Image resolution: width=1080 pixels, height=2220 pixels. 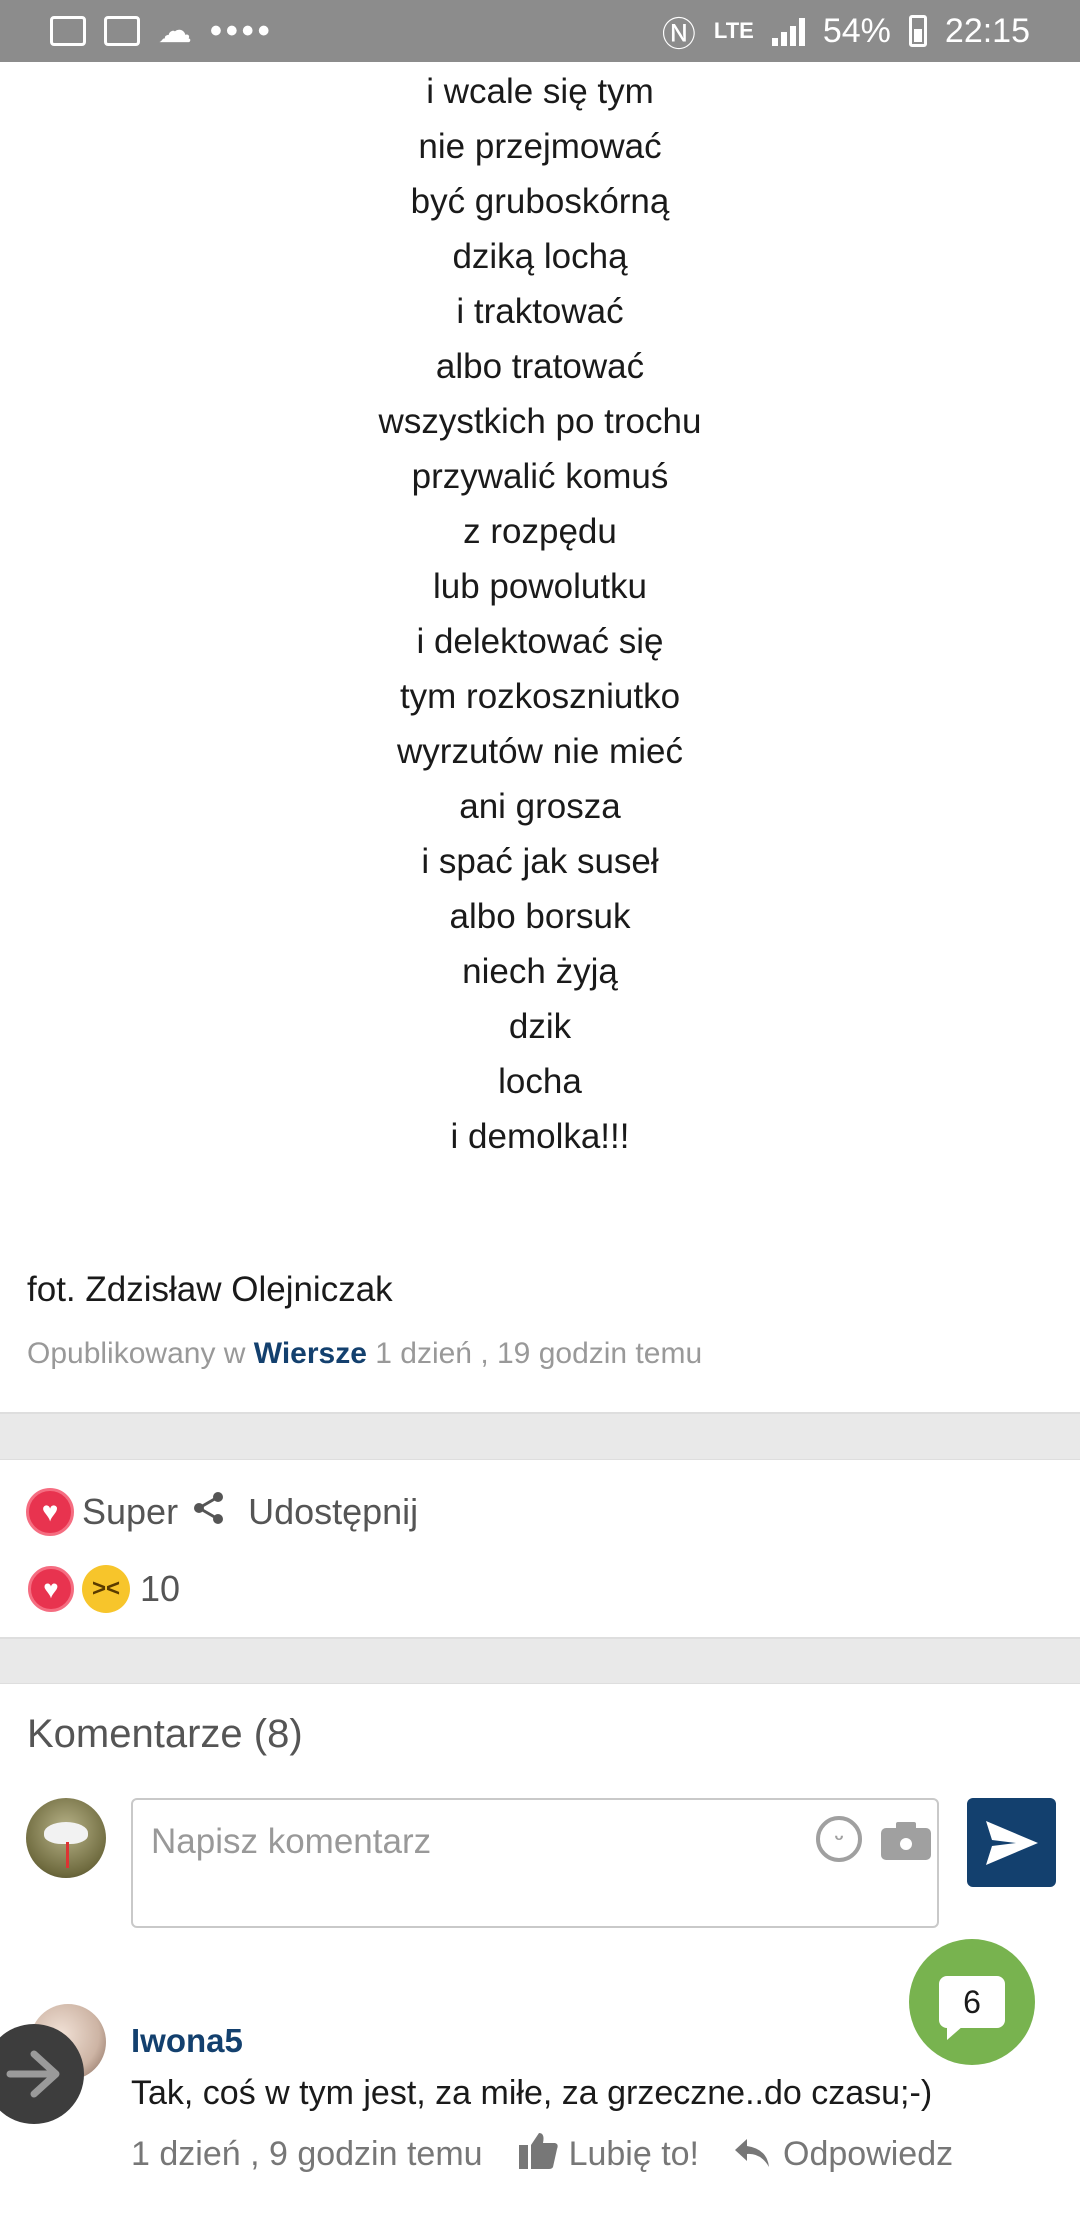 I want to click on poem-line: i traktować, so click(x=540, y=311).